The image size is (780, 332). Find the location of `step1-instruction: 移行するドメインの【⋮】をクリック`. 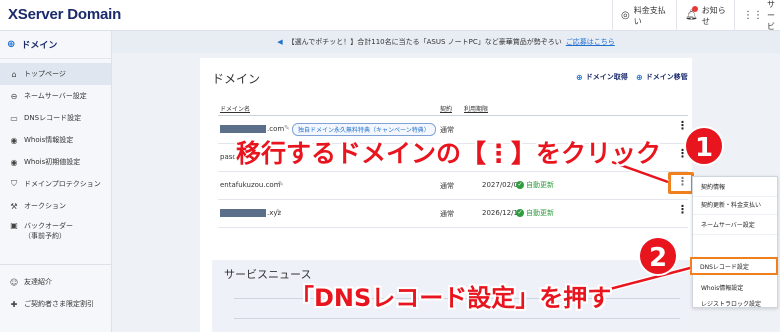

step1-instruction: 移行するドメインの【⋮】をクリック is located at coordinates (449, 153).